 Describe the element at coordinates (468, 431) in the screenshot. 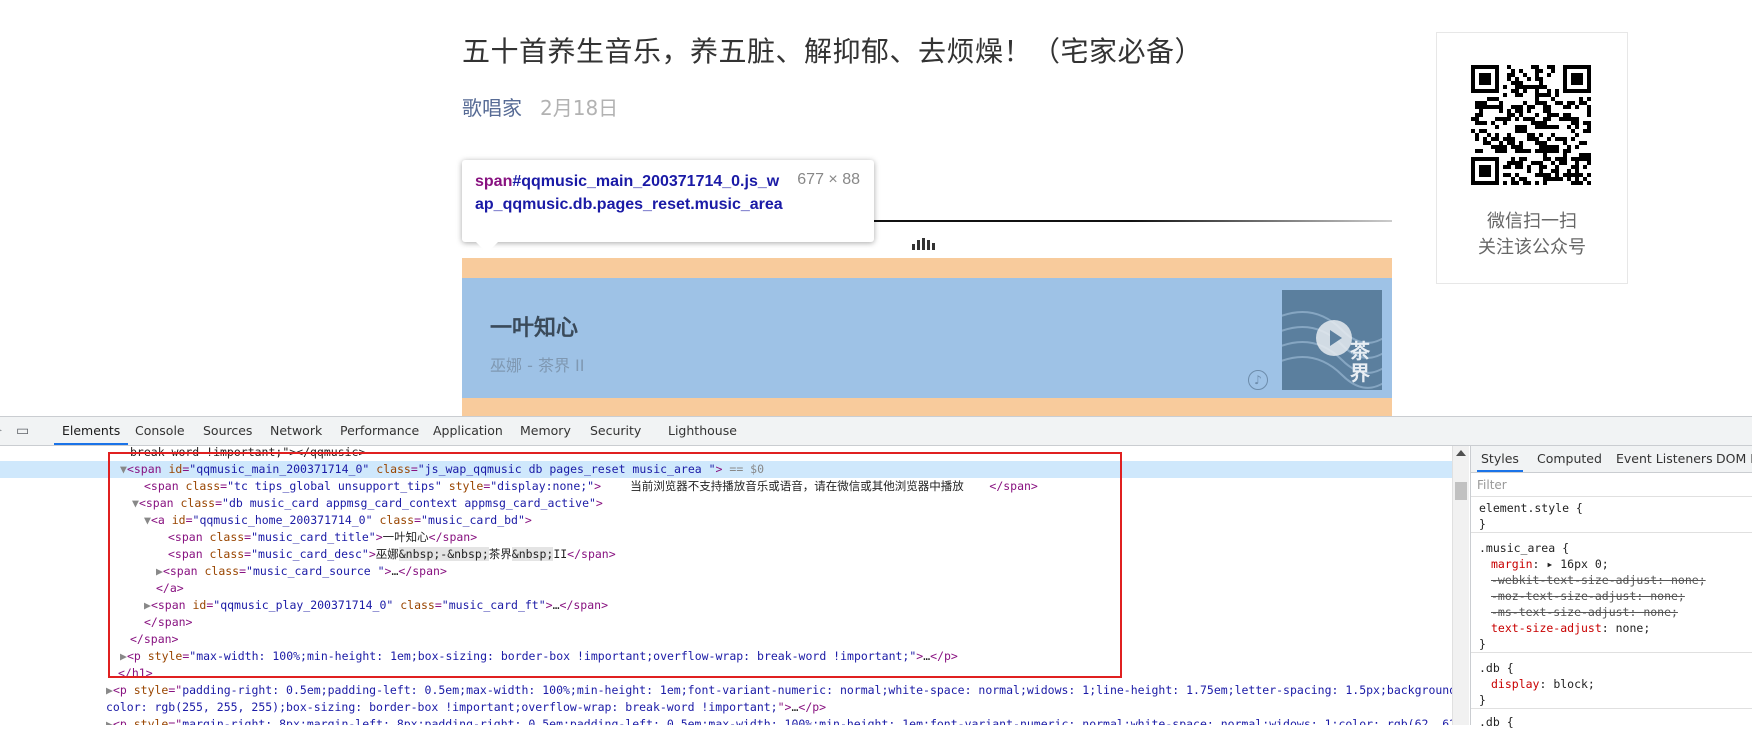

I see `devtools-tab-application: Application` at that location.